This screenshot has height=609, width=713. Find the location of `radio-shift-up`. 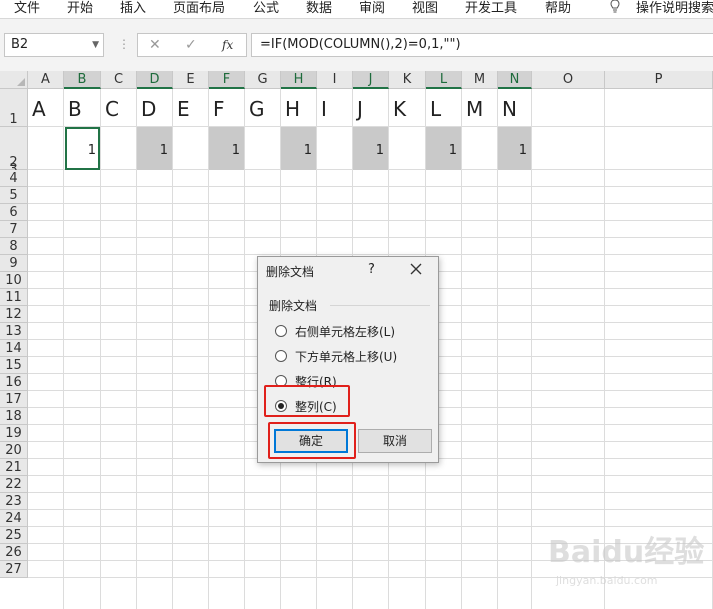

radio-shift-up is located at coordinates (281, 356).